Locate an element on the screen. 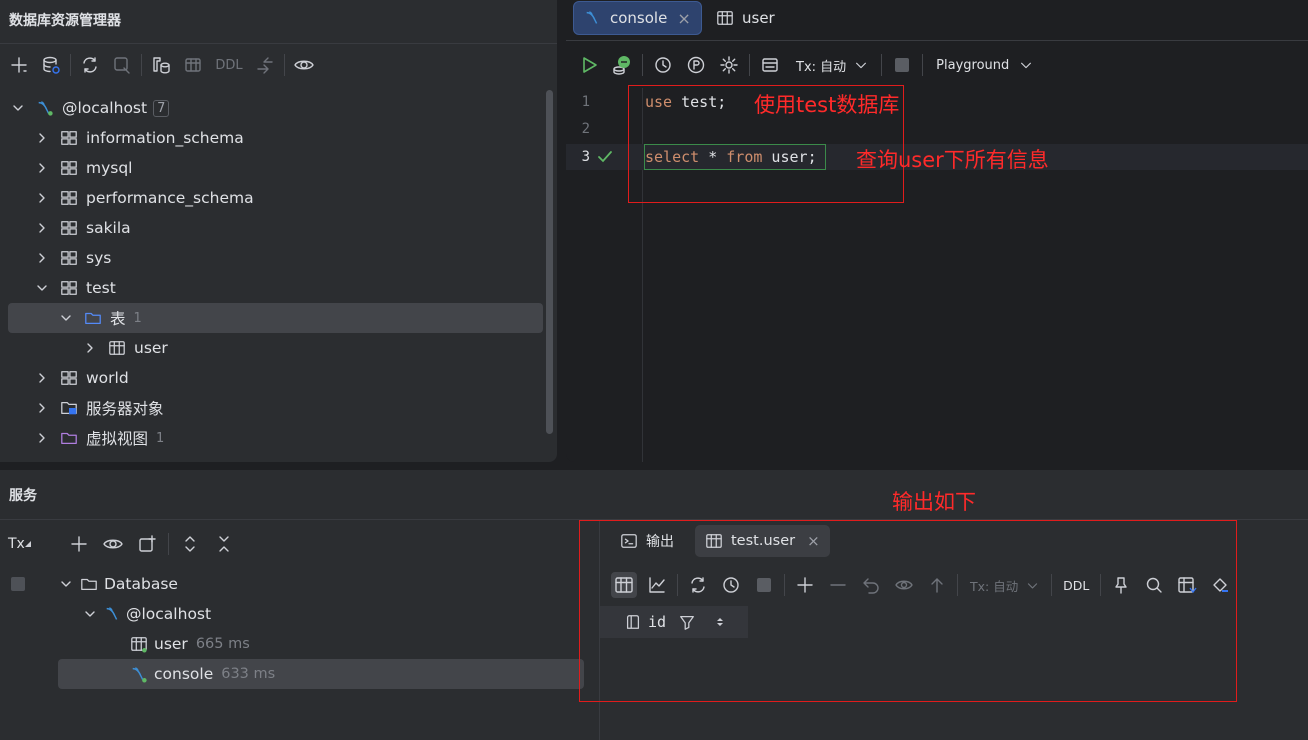  tab-console-label: console is located at coordinates (639, 18).